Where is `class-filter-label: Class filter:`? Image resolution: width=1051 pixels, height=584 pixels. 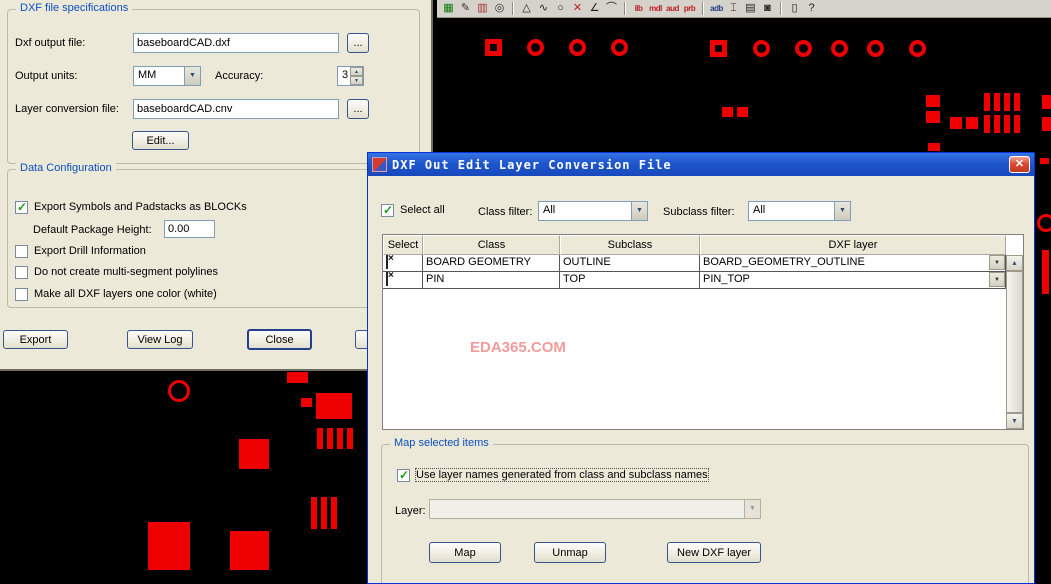
class-filter-label: Class filter: is located at coordinates (505, 212).